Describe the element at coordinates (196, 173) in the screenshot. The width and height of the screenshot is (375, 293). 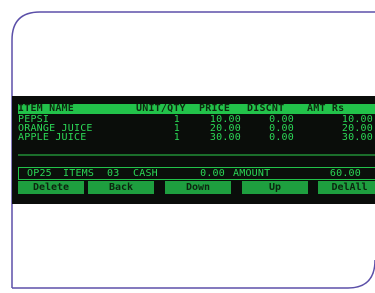
I see `status-bar: OP25 ITEMS 03 CASH 0.00 AMOUNT 60.00` at that location.